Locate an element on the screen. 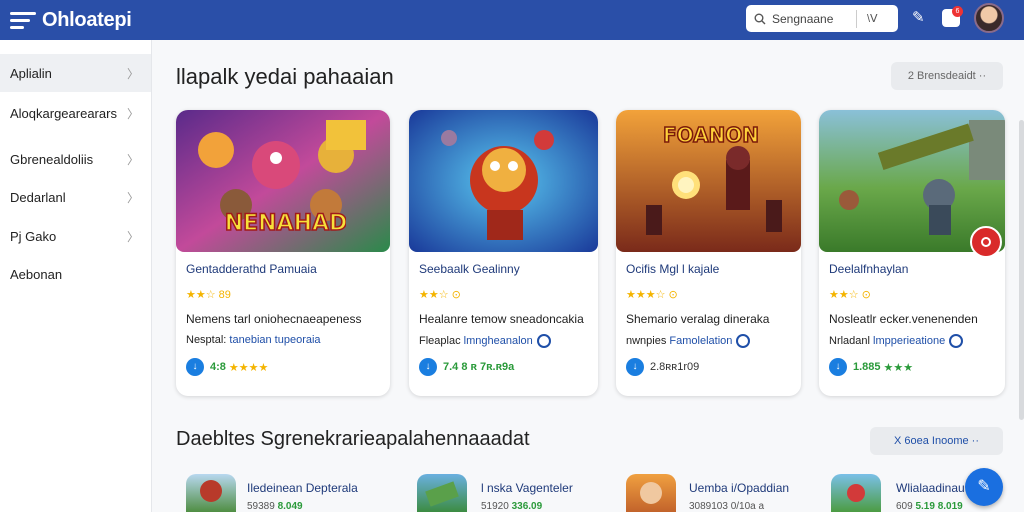 This screenshot has width=1024, height=512. card-footer: ↓ 4:8 ★★★★ is located at coordinates (227, 367).